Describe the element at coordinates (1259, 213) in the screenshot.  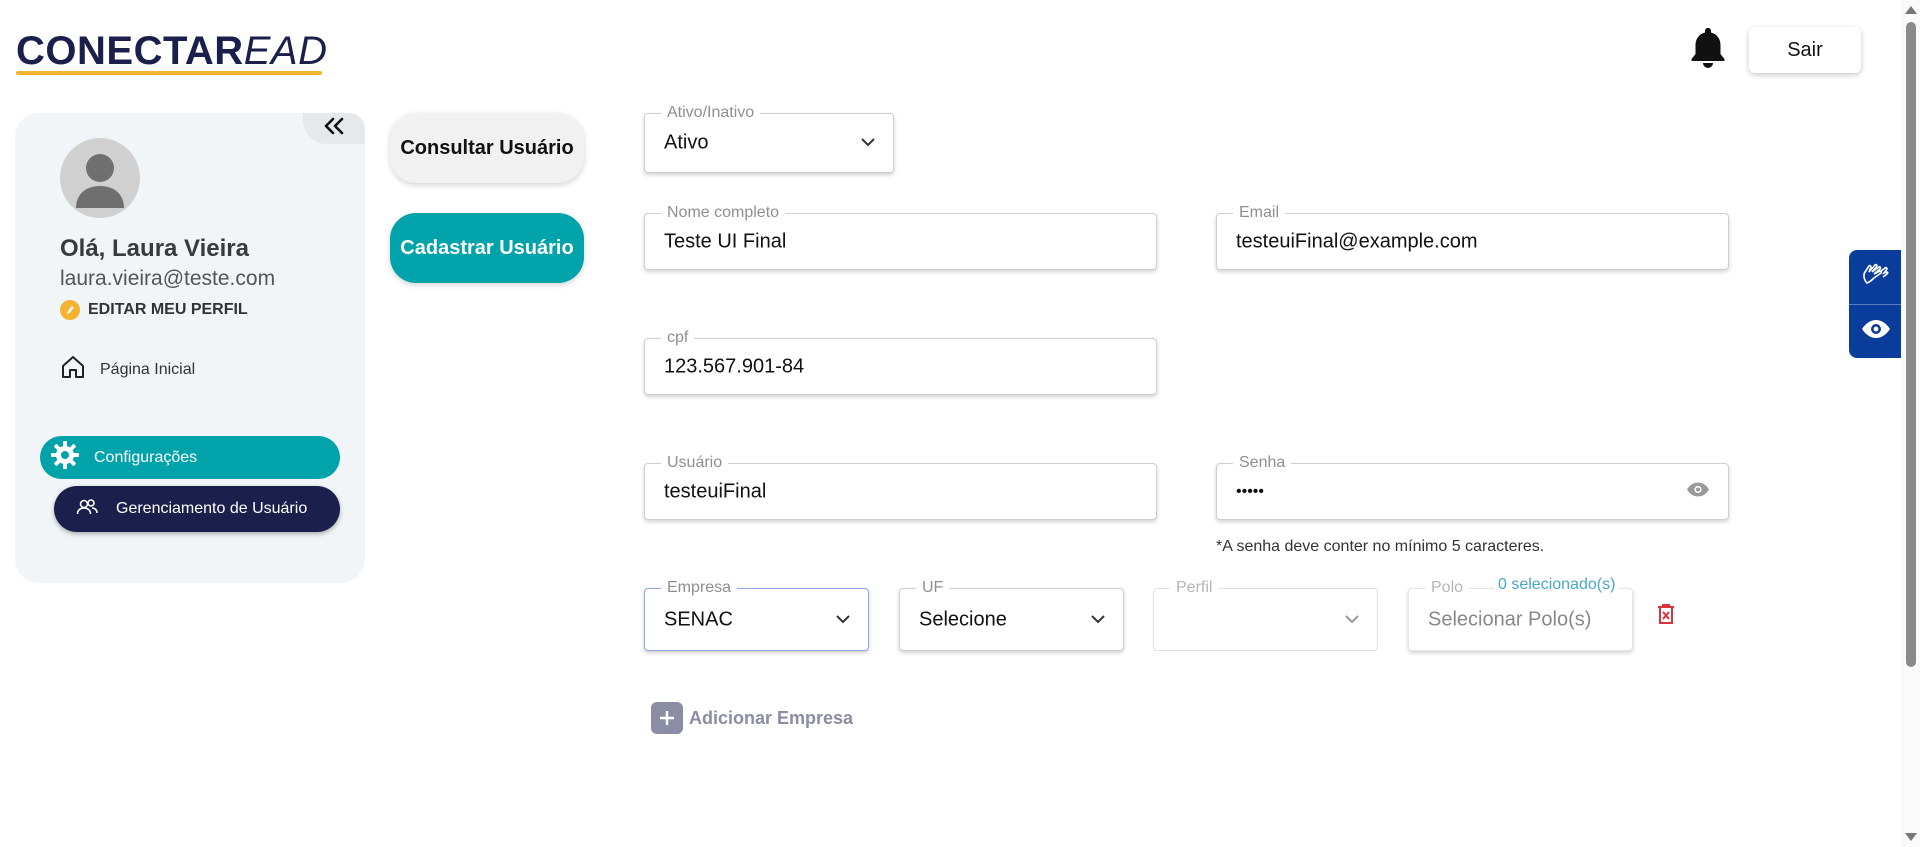
I see `email-label: Email` at that location.